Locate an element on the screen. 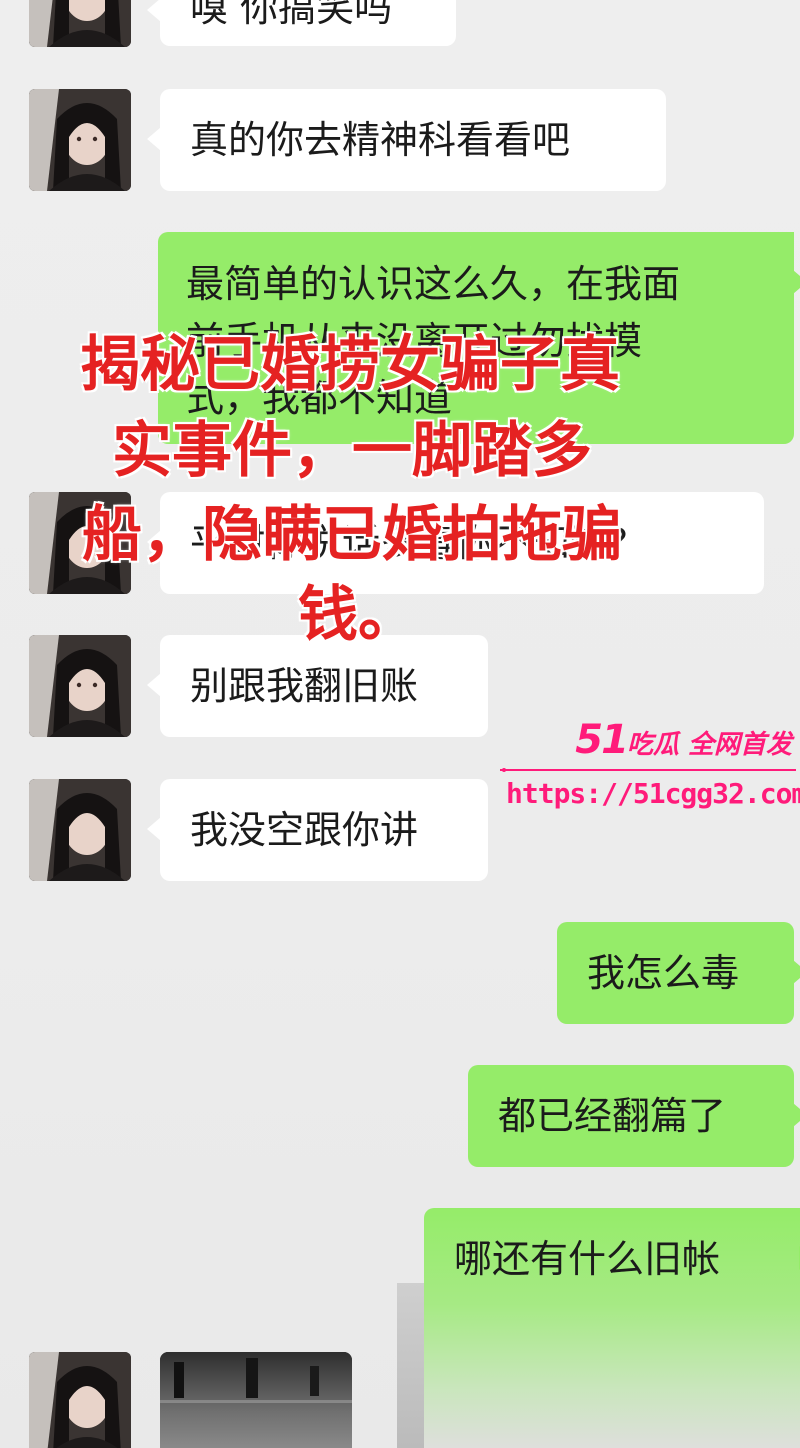  message-text: 平时你说话多毒你不知道? is located at coordinates (409, 543).